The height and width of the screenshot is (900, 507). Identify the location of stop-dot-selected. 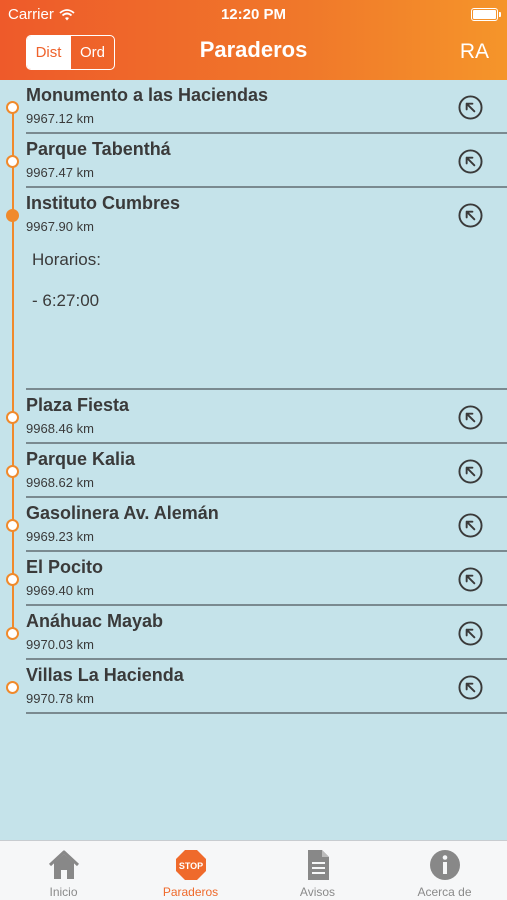
(12, 215).